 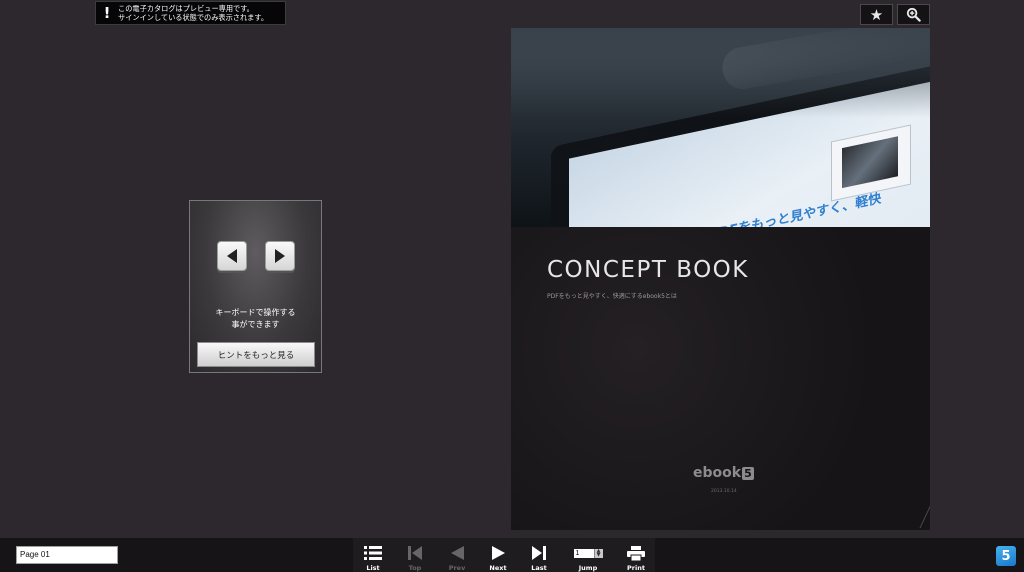 What do you see at coordinates (193, 17) in the screenshot?
I see `preview-notice-line2: サインインしている状態でのみ表示されます。` at bounding box center [193, 17].